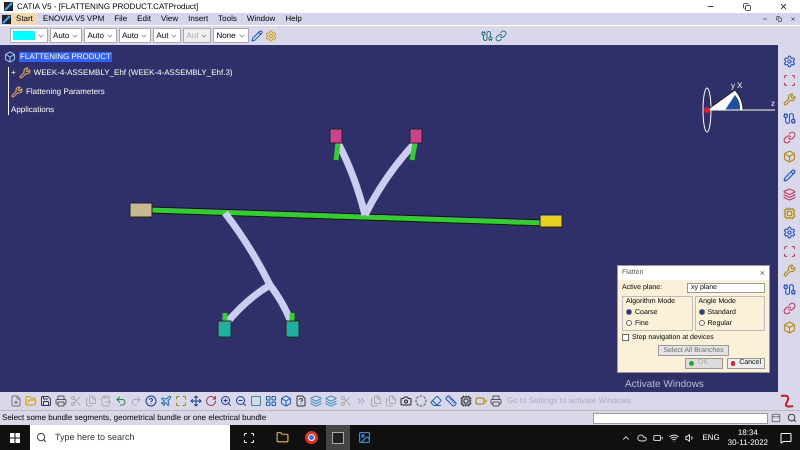  What do you see at coordinates (24, 19) in the screenshot?
I see `menu-item: Start` at bounding box center [24, 19].